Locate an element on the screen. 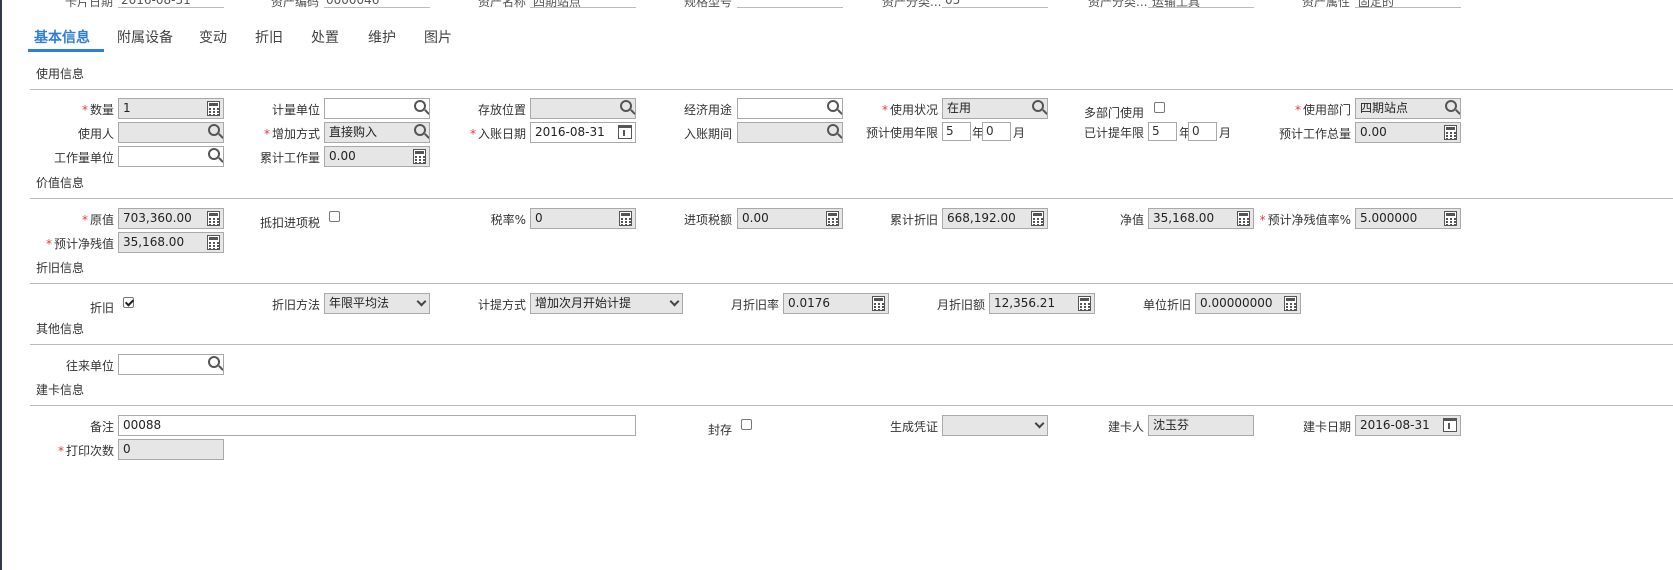 The image size is (1673, 570). multi-dept-checkbox is located at coordinates (1159, 107).